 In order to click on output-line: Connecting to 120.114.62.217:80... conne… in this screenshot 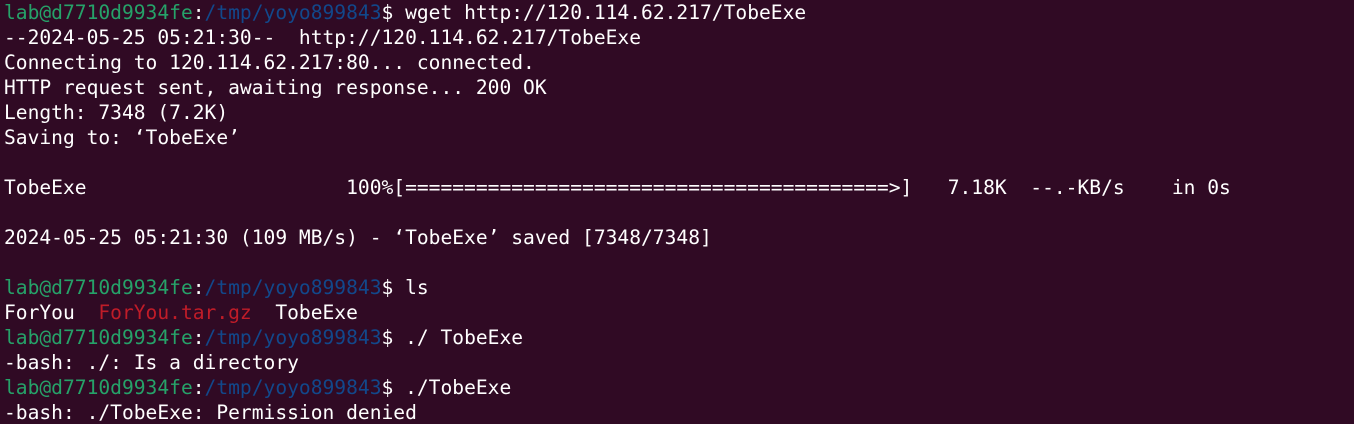, I will do `click(269, 62)`.